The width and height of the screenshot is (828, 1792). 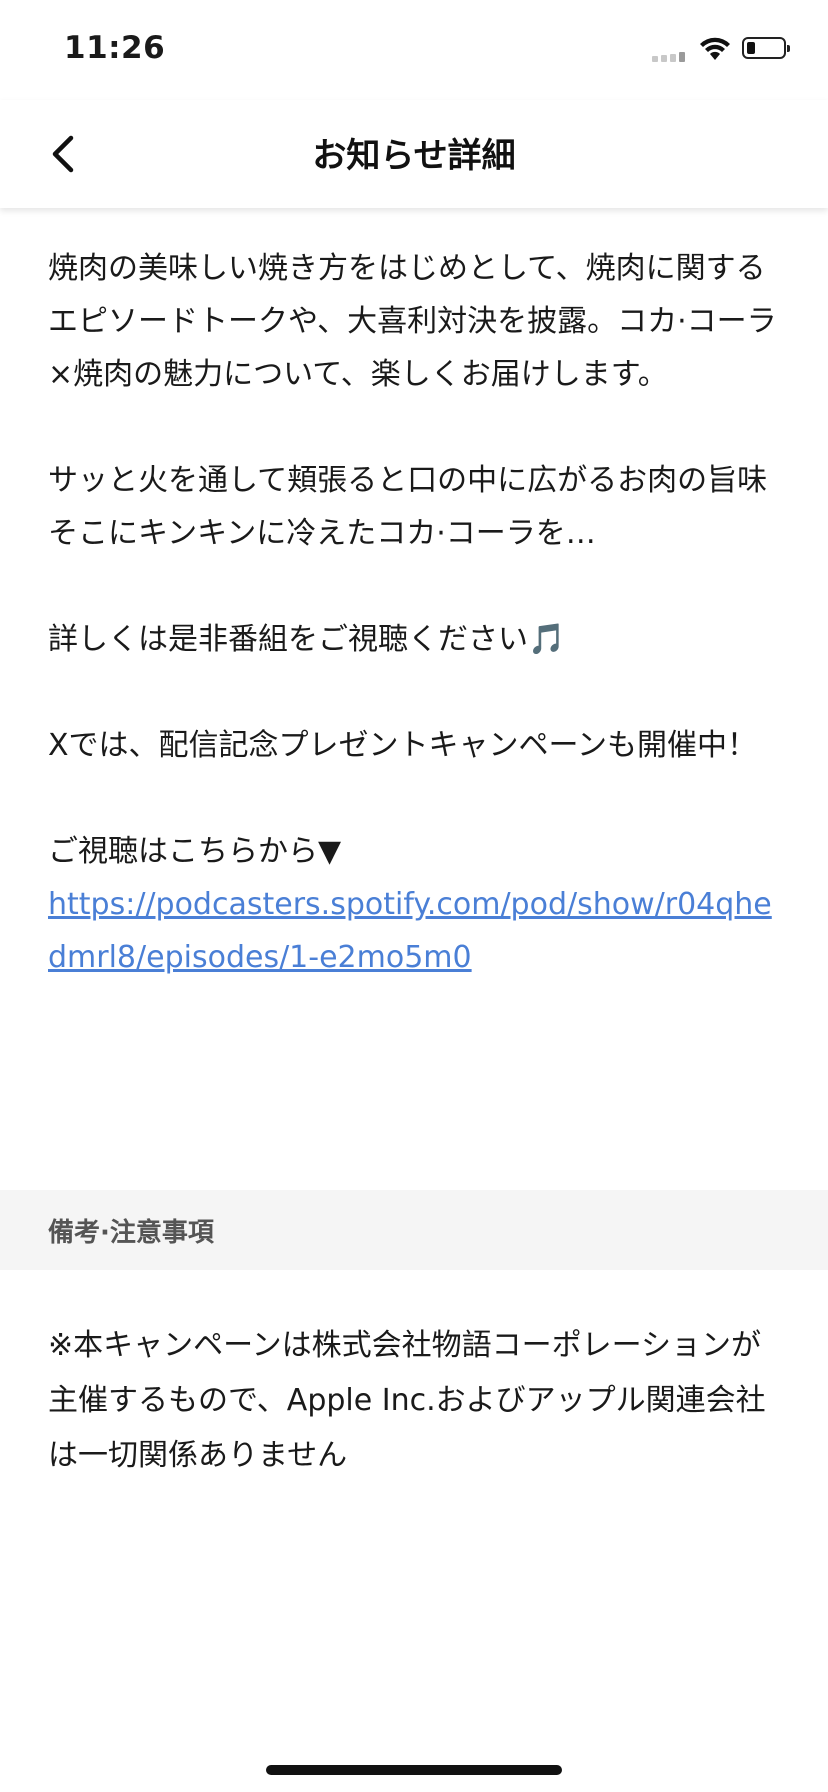 I want to click on page-title: お知らせ詳細, so click(x=414, y=156).